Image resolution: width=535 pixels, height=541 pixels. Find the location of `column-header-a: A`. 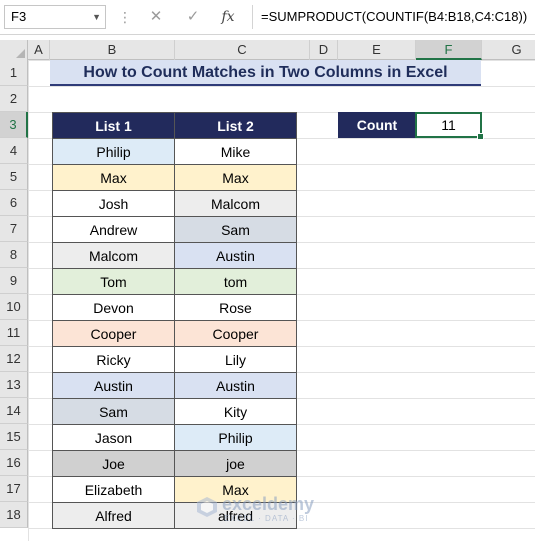

column-header-a: A is located at coordinates (39, 50).